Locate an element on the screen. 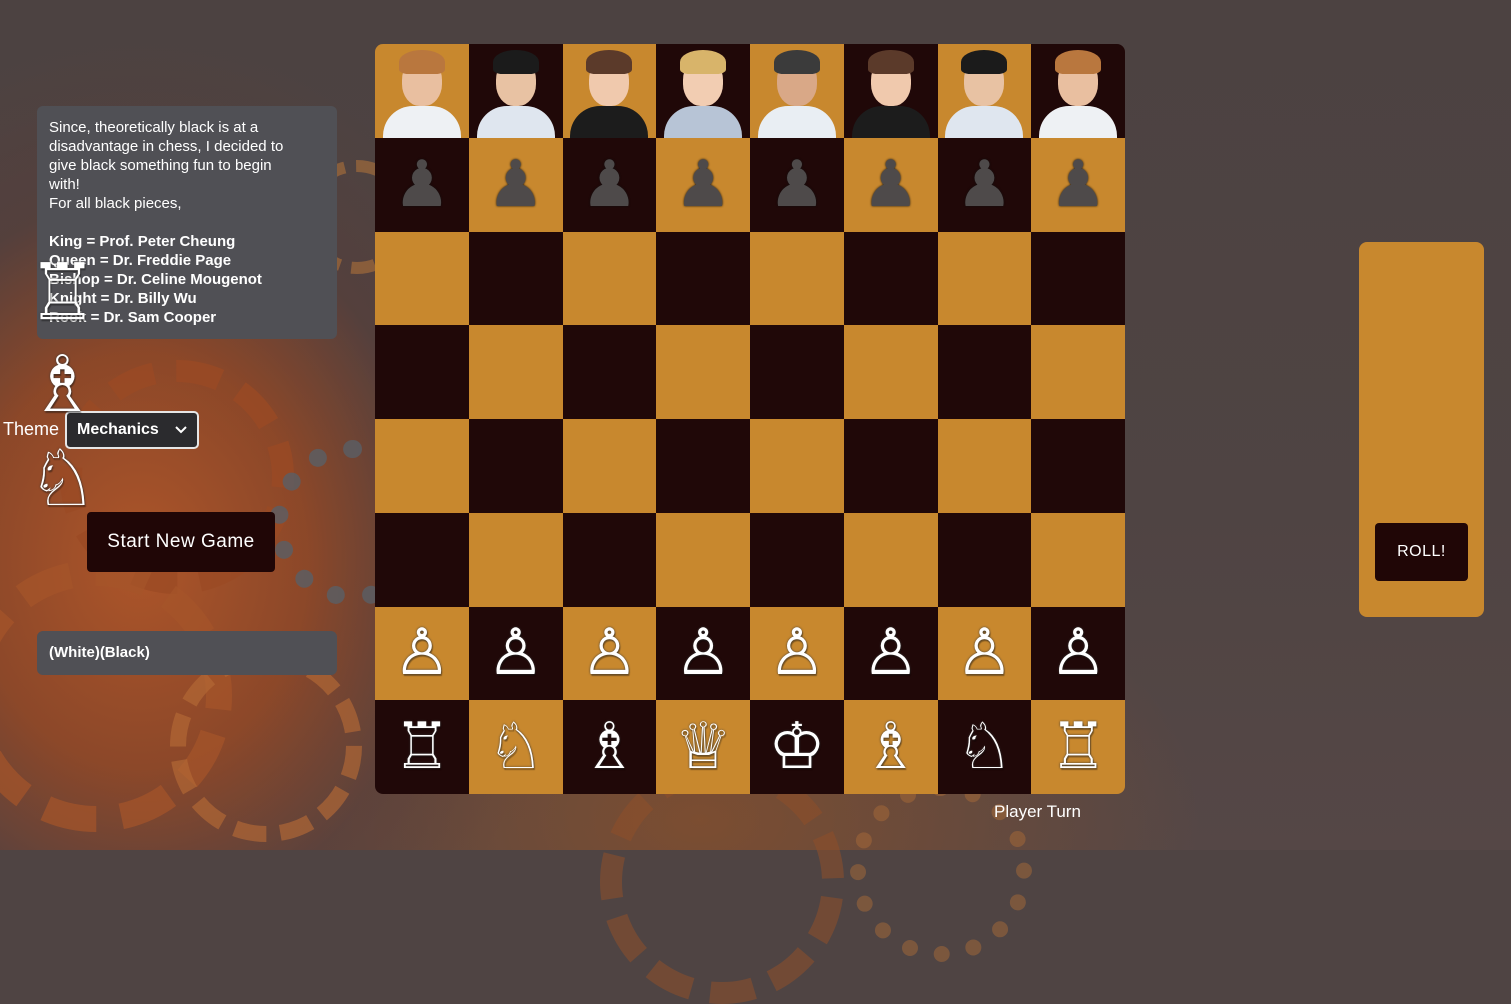  square-b2: ♙ is located at coordinates (515, 653).